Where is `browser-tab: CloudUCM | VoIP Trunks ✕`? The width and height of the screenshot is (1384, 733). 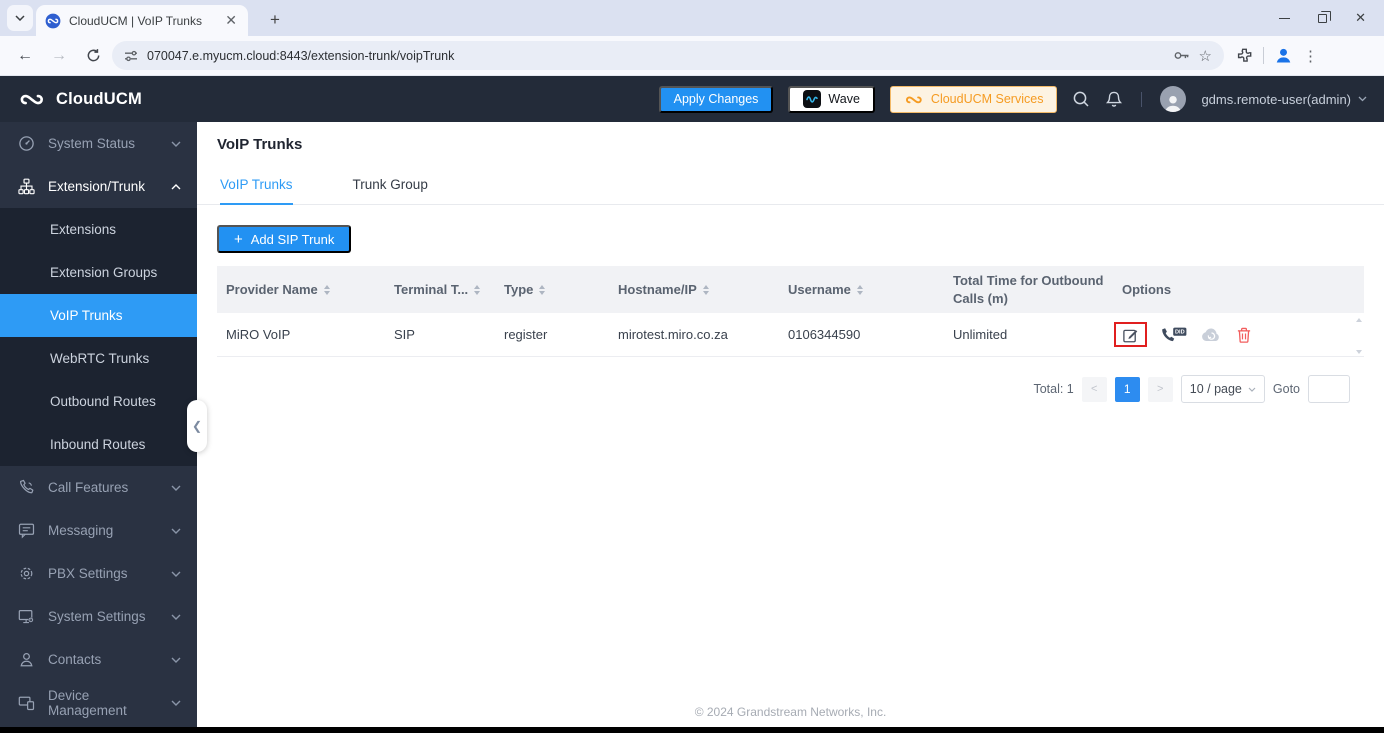
browser-tab: CloudUCM | VoIP Trunks ✕ is located at coordinates (142, 20).